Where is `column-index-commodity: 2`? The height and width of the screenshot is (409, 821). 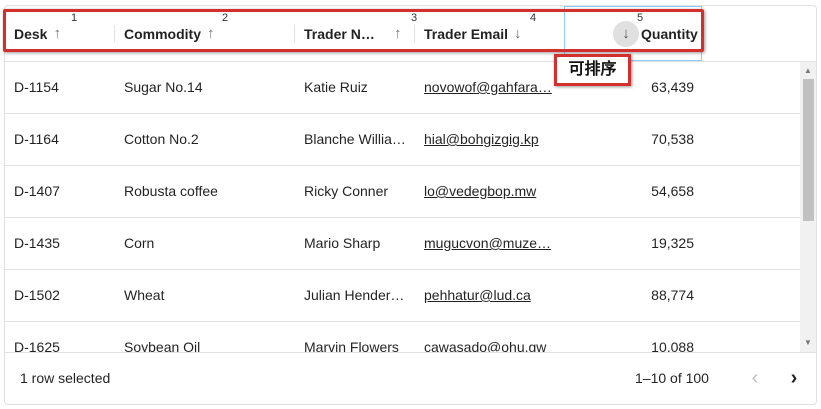
column-index-commodity: 2 is located at coordinates (225, 18).